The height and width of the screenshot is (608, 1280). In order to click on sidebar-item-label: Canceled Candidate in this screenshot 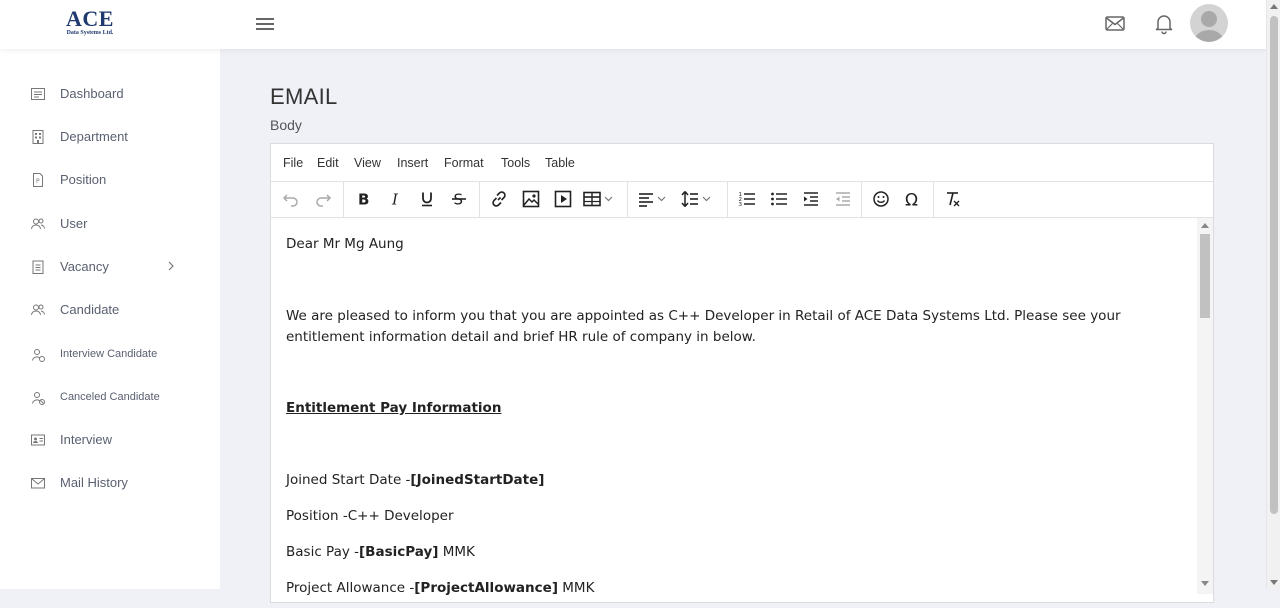, I will do `click(110, 397)`.